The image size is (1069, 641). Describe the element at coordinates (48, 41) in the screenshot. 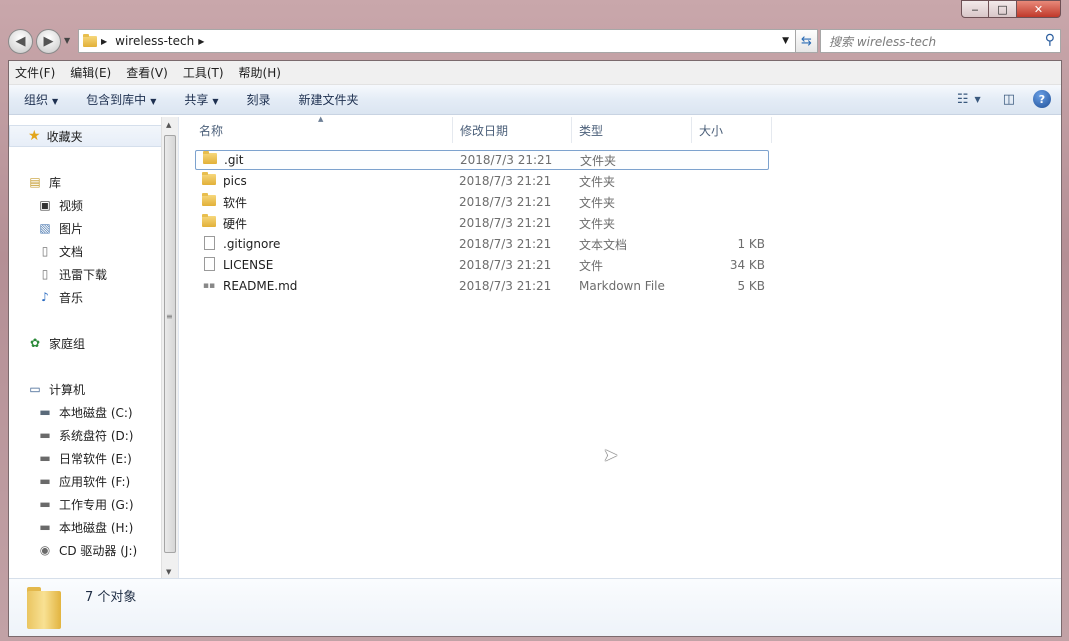

I see `forward-button: ▶` at that location.